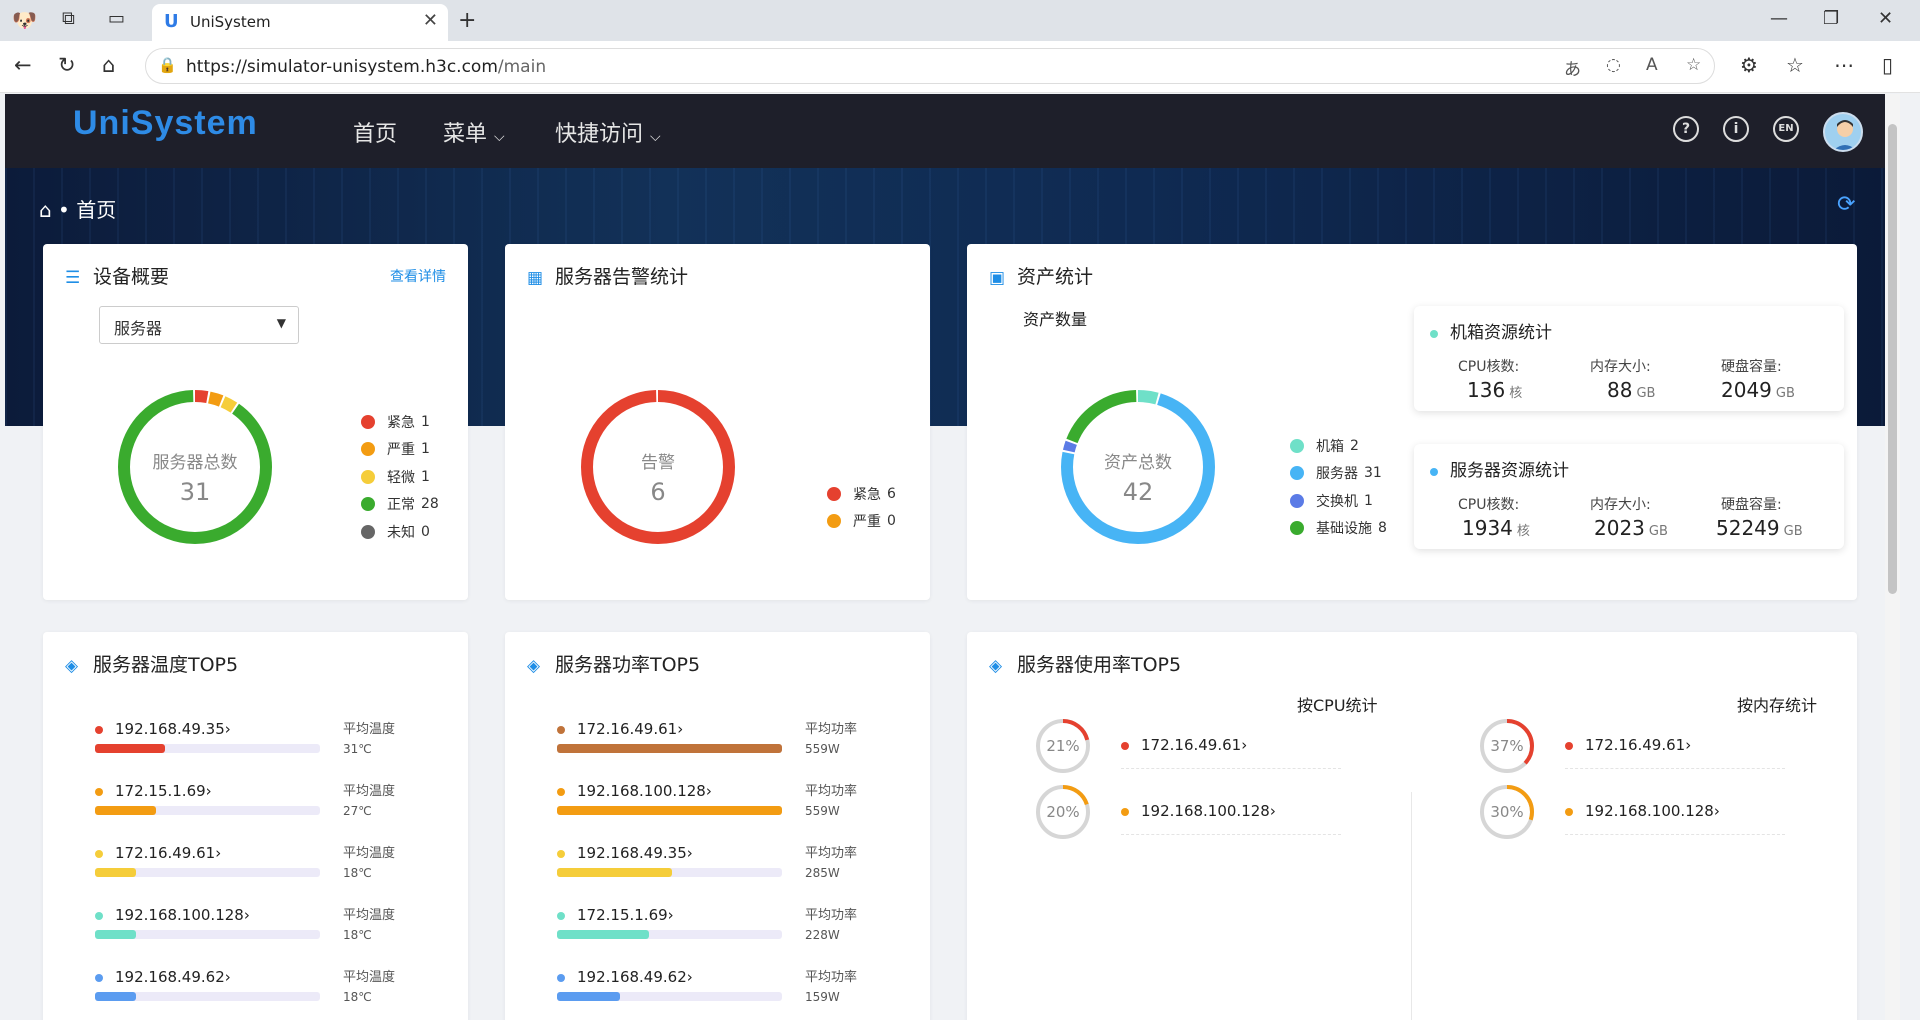 Image resolution: width=1920 pixels, height=1020 pixels. What do you see at coordinates (425, 449) in the screenshot?
I see `legend-value: 1` at bounding box center [425, 449].